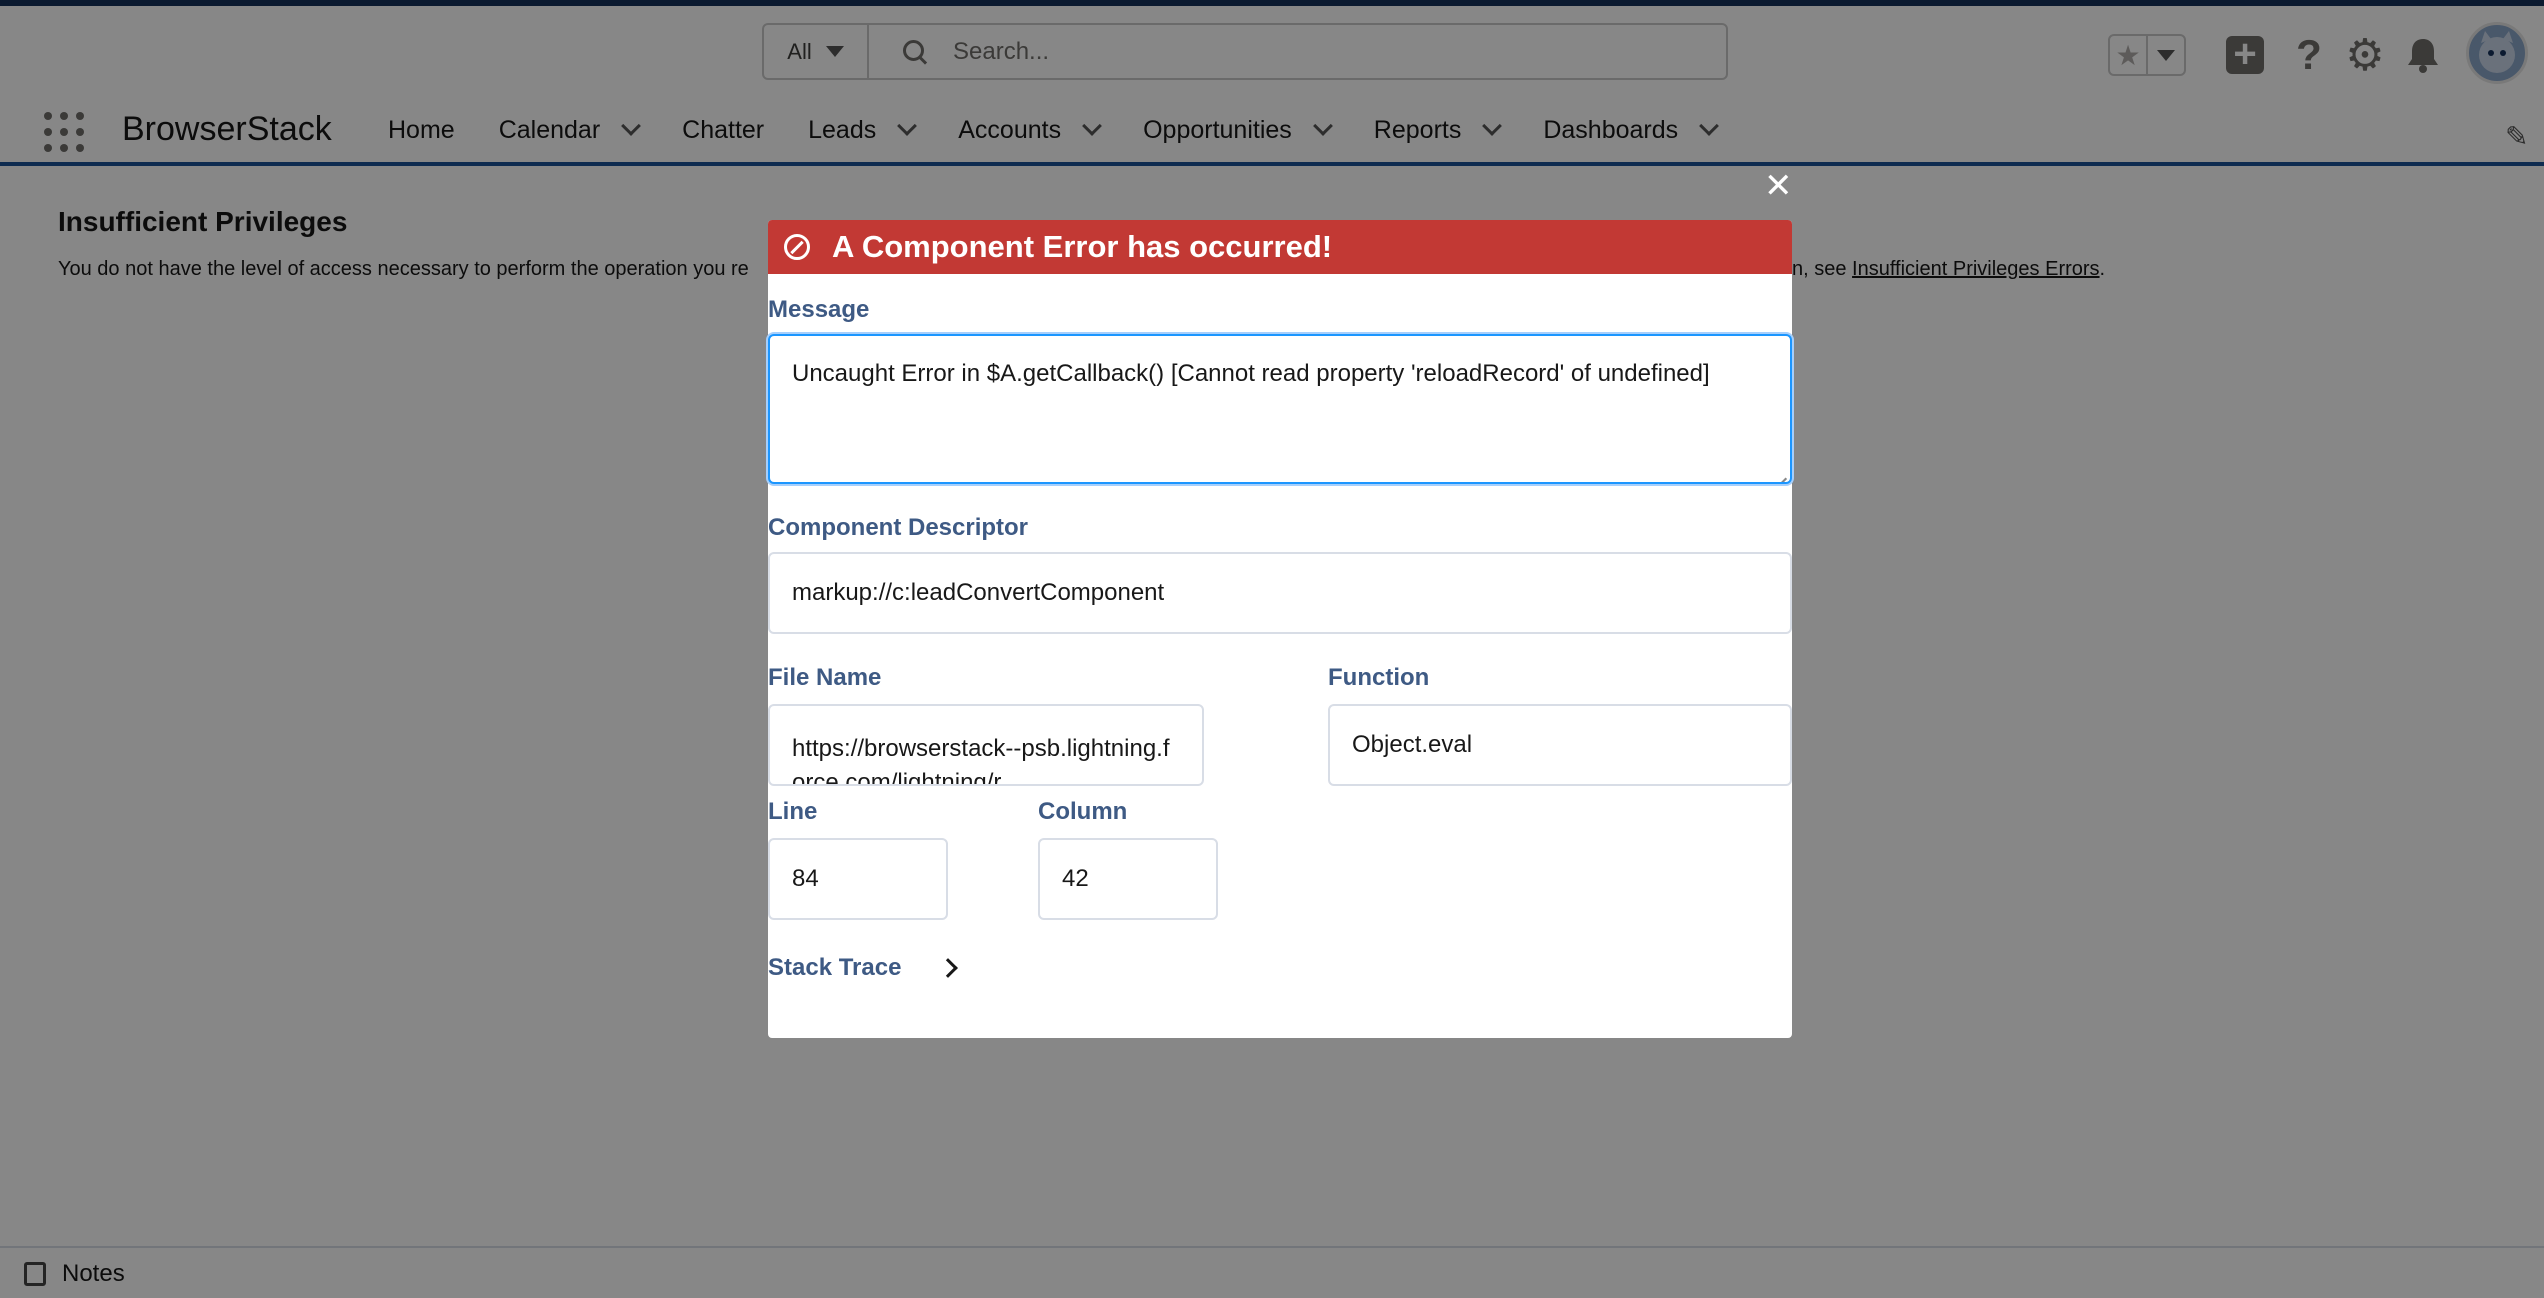 Image resolution: width=2544 pixels, height=1298 pixels. What do you see at coordinates (825, 677) in the screenshot?
I see `file-name-label: File Name` at bounding box center [825, 677].